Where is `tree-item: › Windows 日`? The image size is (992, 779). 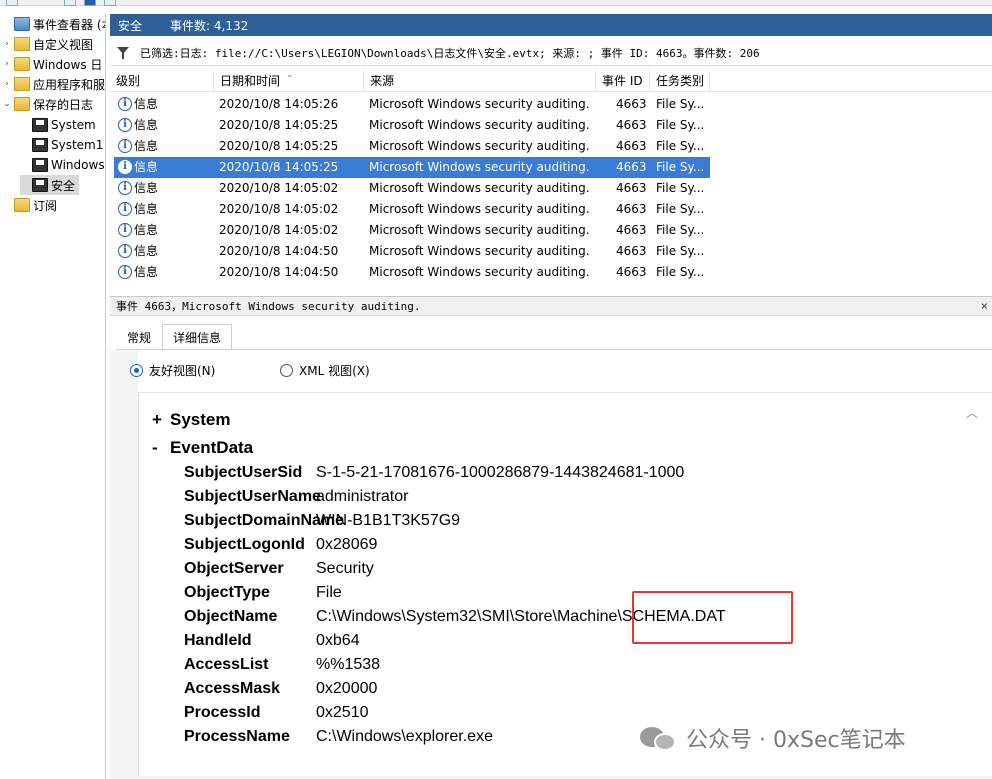
tree-item: › Windows 日 is located at coordinates (52, 64).